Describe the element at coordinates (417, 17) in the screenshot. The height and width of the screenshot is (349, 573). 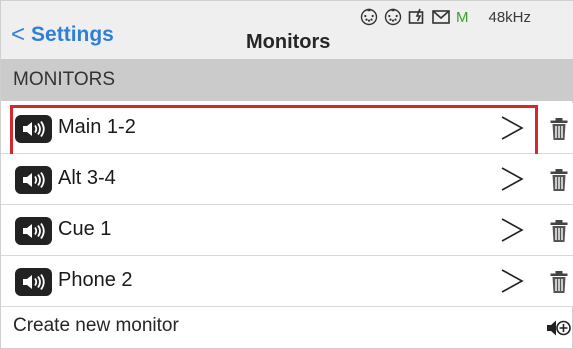
I see `usb-power-icon` at that location.